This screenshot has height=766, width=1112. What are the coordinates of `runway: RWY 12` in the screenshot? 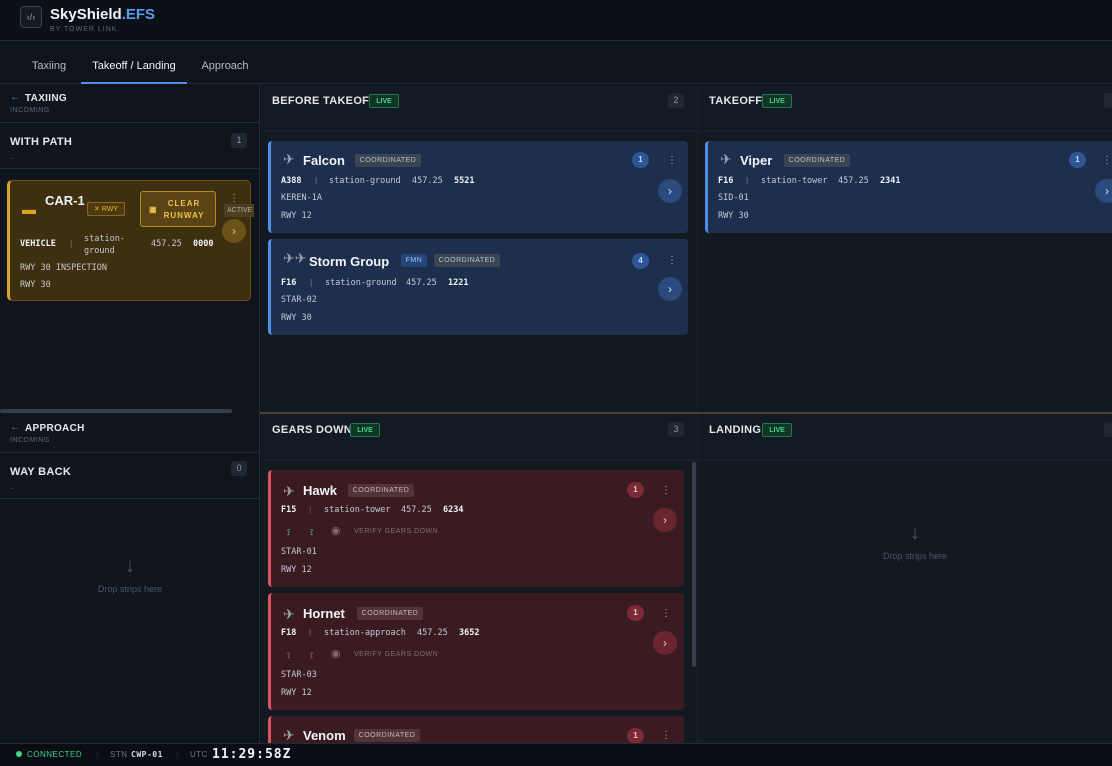 It's located at (296, 570).